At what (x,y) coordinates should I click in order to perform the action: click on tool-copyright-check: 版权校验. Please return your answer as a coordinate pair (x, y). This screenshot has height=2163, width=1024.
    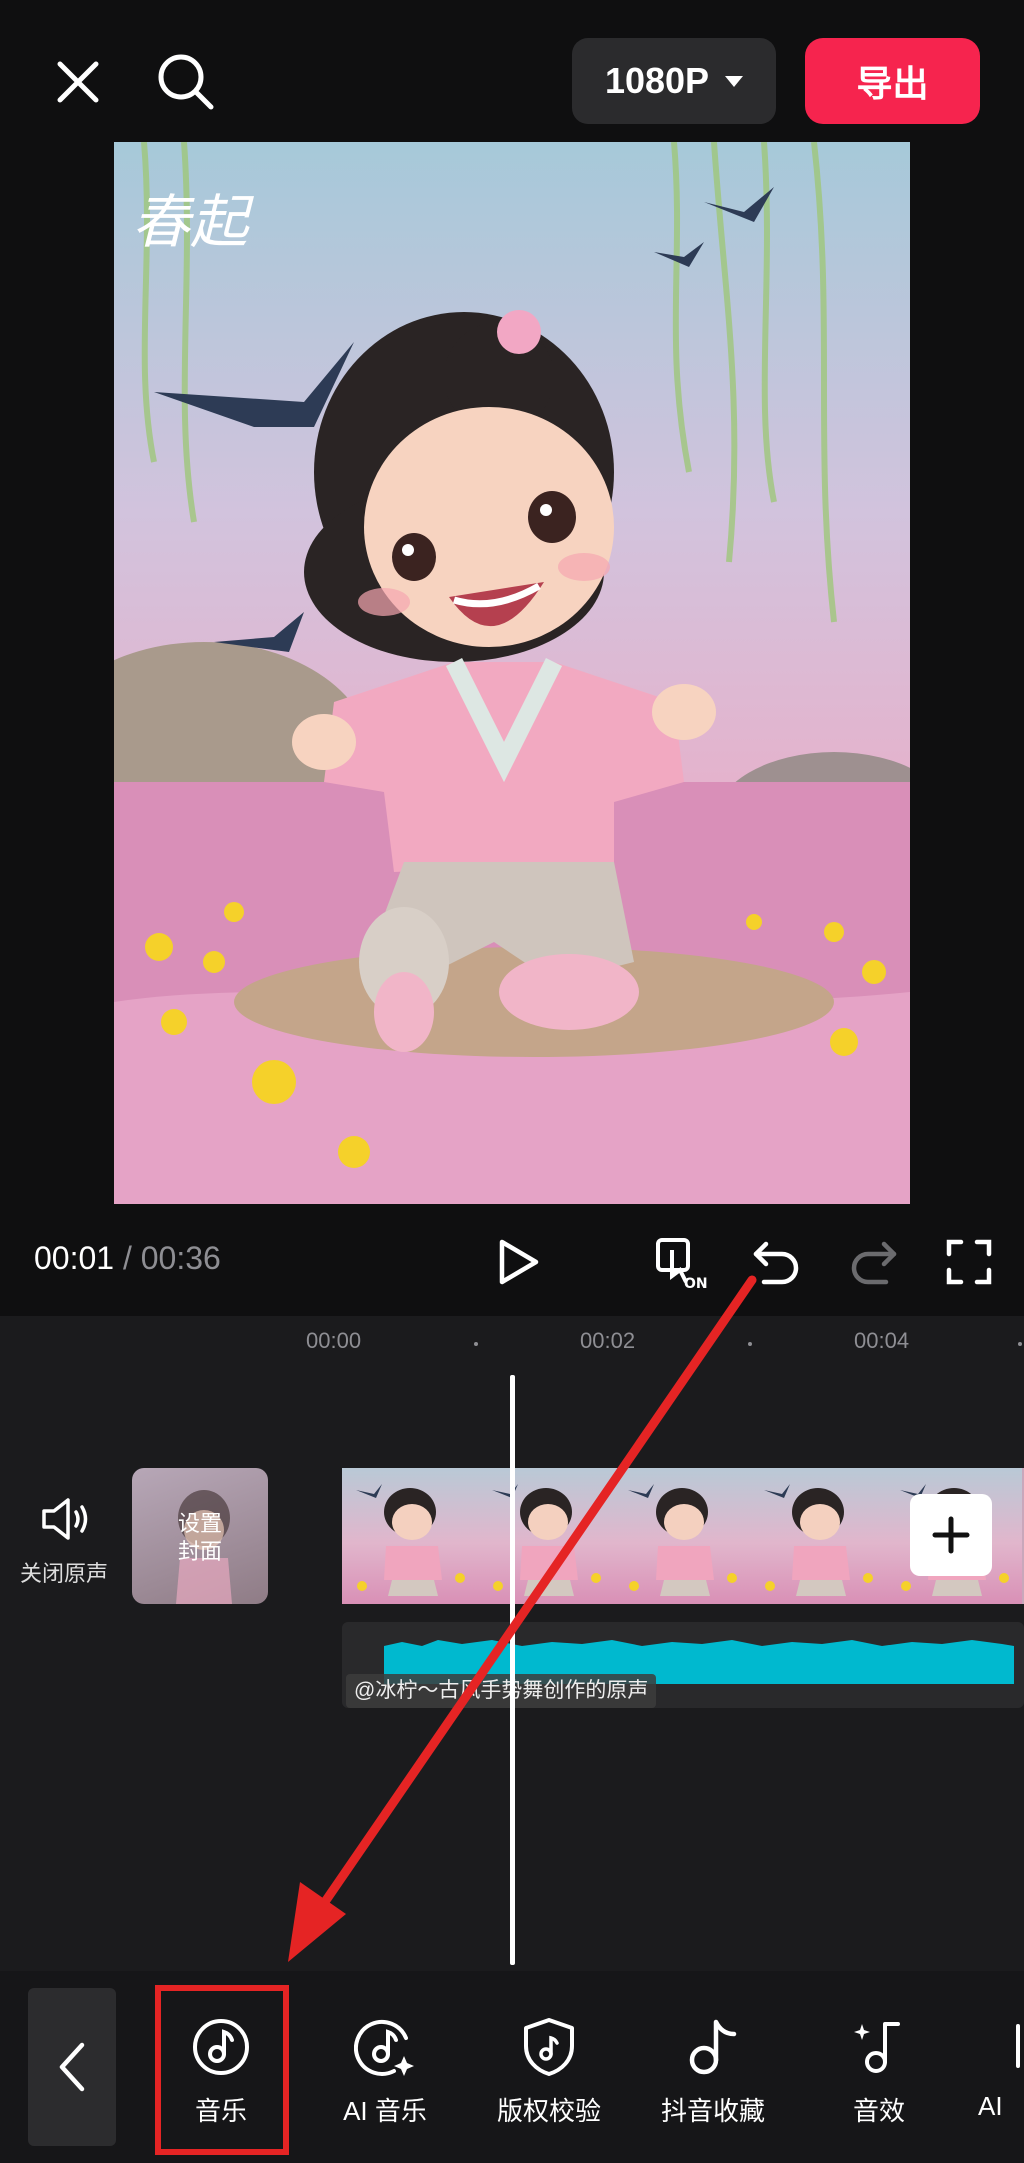
    Looking at the image, I should click on (549, 2072).